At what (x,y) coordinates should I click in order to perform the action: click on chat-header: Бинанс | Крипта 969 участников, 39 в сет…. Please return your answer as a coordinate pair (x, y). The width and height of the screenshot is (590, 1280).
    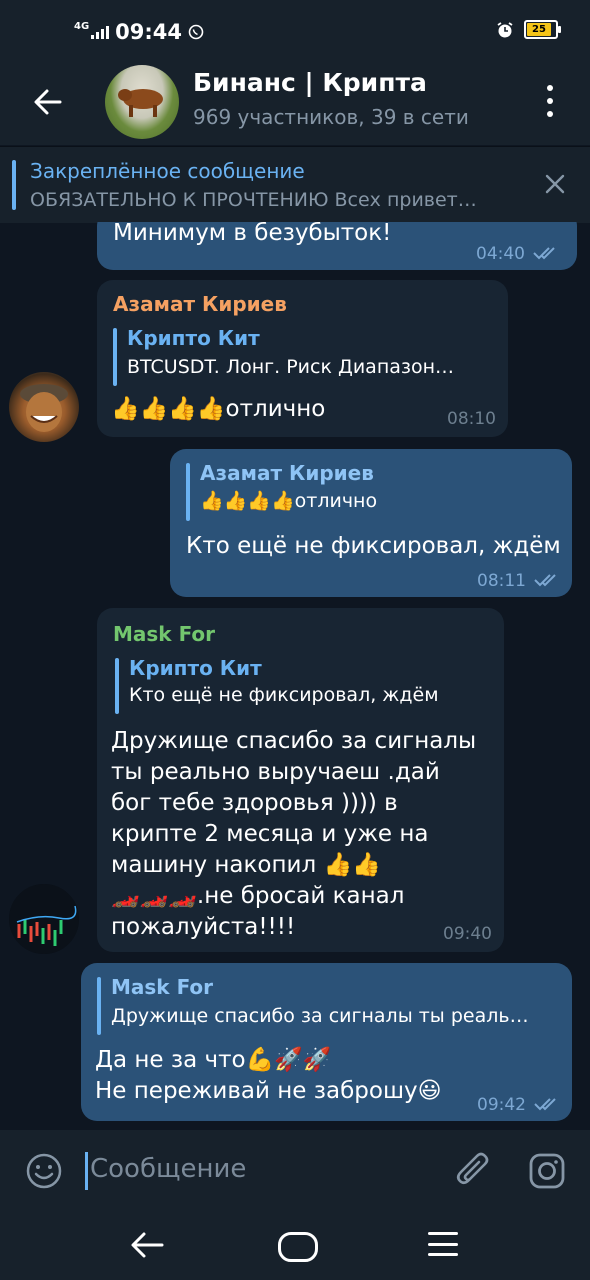
    Looking at the image, I should click on (295, 102).